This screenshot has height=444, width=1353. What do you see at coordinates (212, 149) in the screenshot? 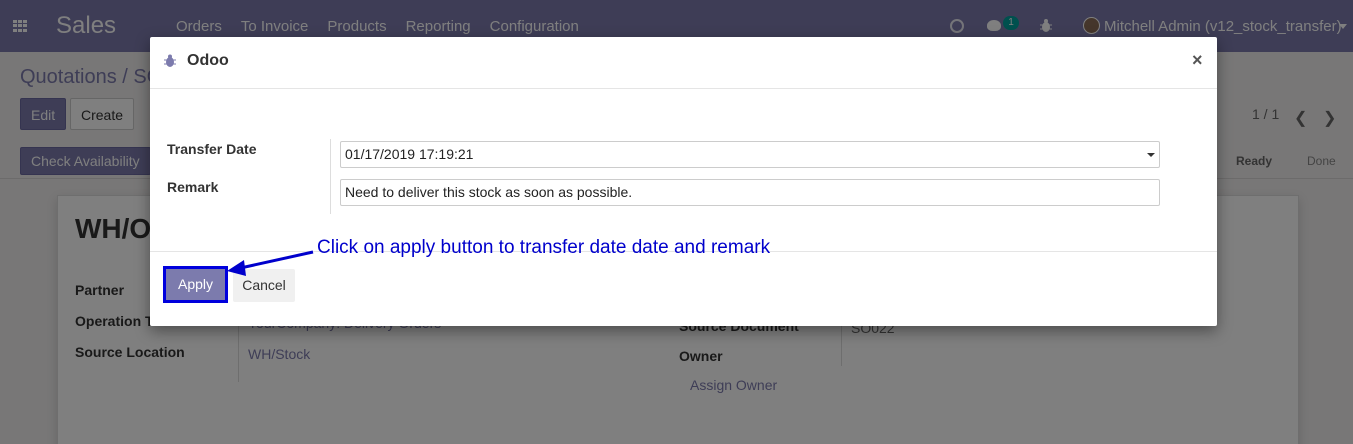
I see `transfer-date-label: Transfer Date` at bounding box center [212, 149].